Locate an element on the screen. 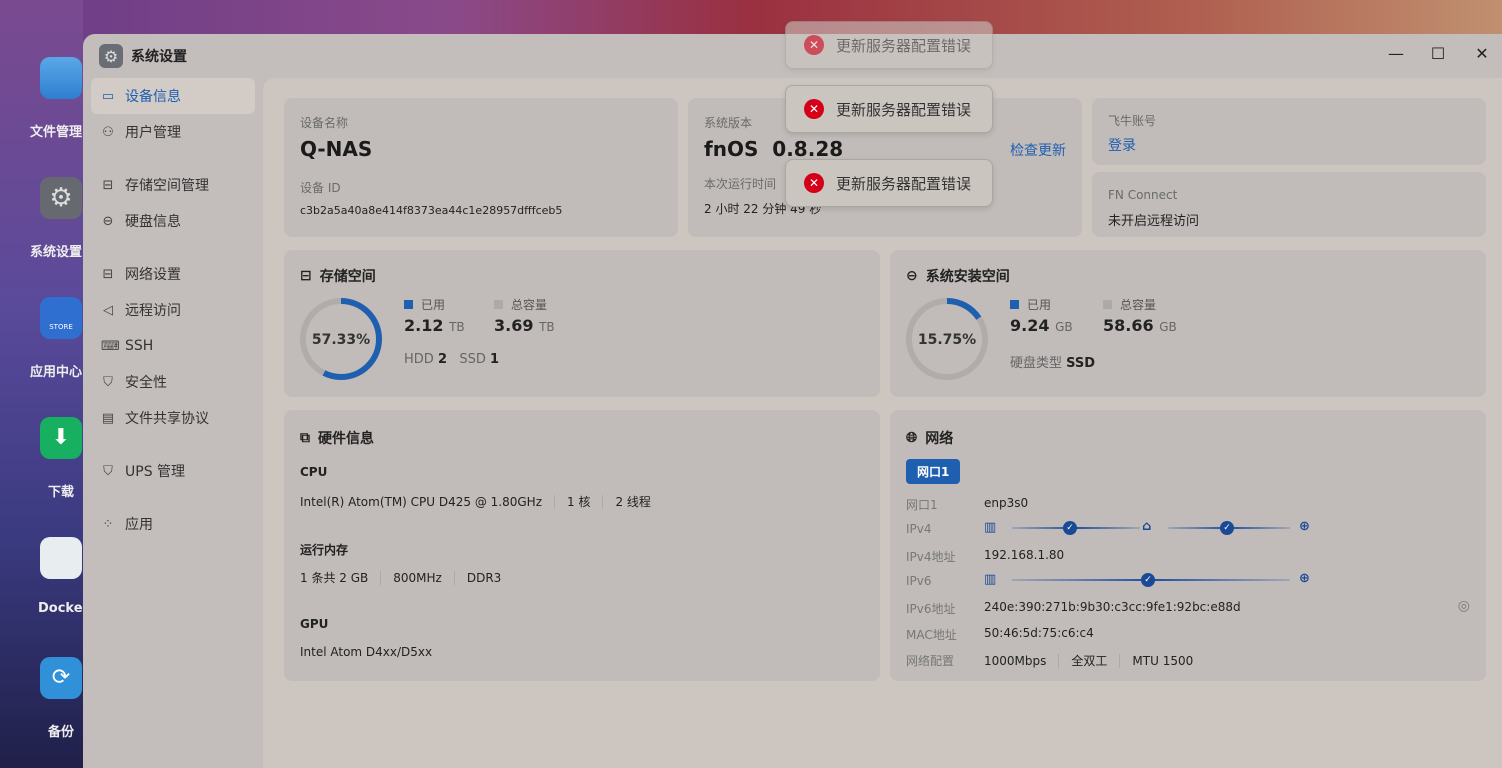 Image resolution: width=1502 pixels, height=768 pixels. ipv4-address-label: IPv4地址 is located at coordinates (931, 557).